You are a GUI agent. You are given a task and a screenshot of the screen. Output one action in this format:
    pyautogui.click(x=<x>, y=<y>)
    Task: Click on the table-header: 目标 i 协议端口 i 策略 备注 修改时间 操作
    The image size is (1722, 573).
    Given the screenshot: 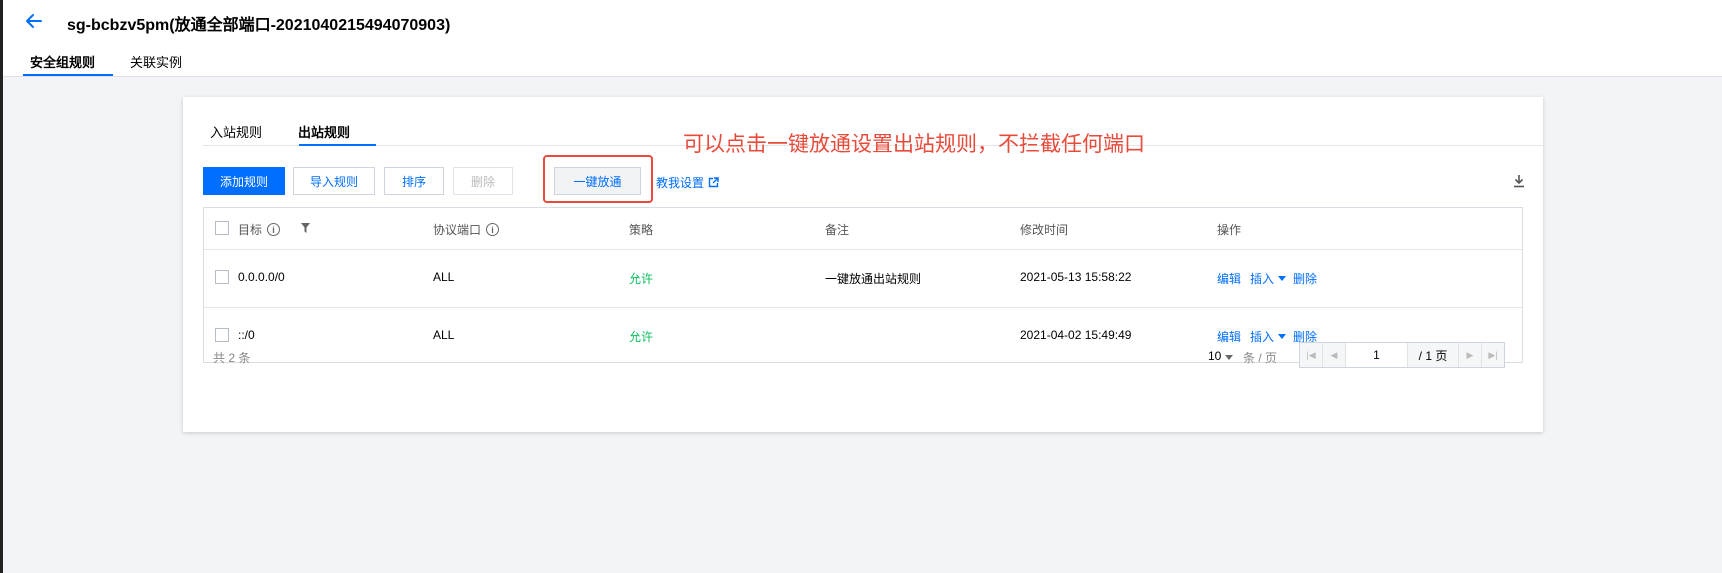 What is the action you would take?
    pyautogui.click(x=863, y=229)
    